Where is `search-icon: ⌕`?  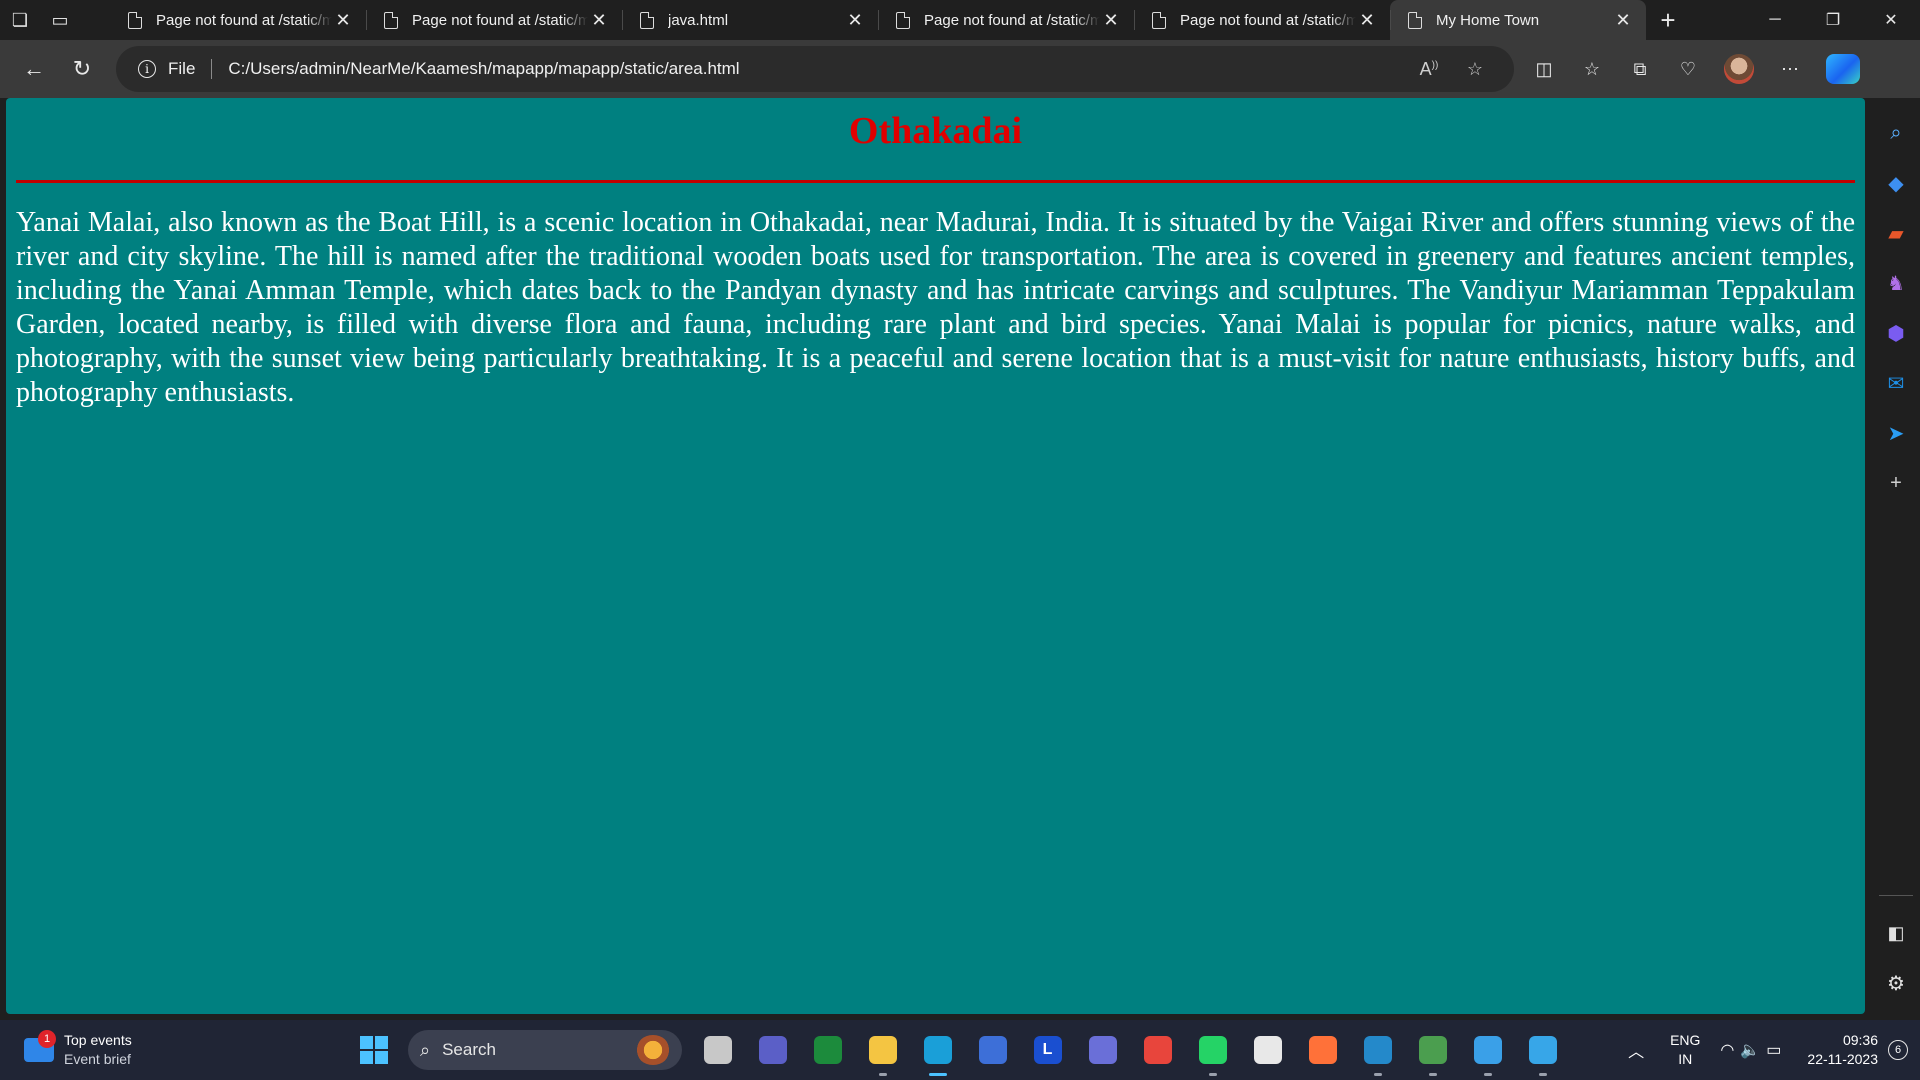 search-icon: ⌕ is located at coordinates (1896, 133).